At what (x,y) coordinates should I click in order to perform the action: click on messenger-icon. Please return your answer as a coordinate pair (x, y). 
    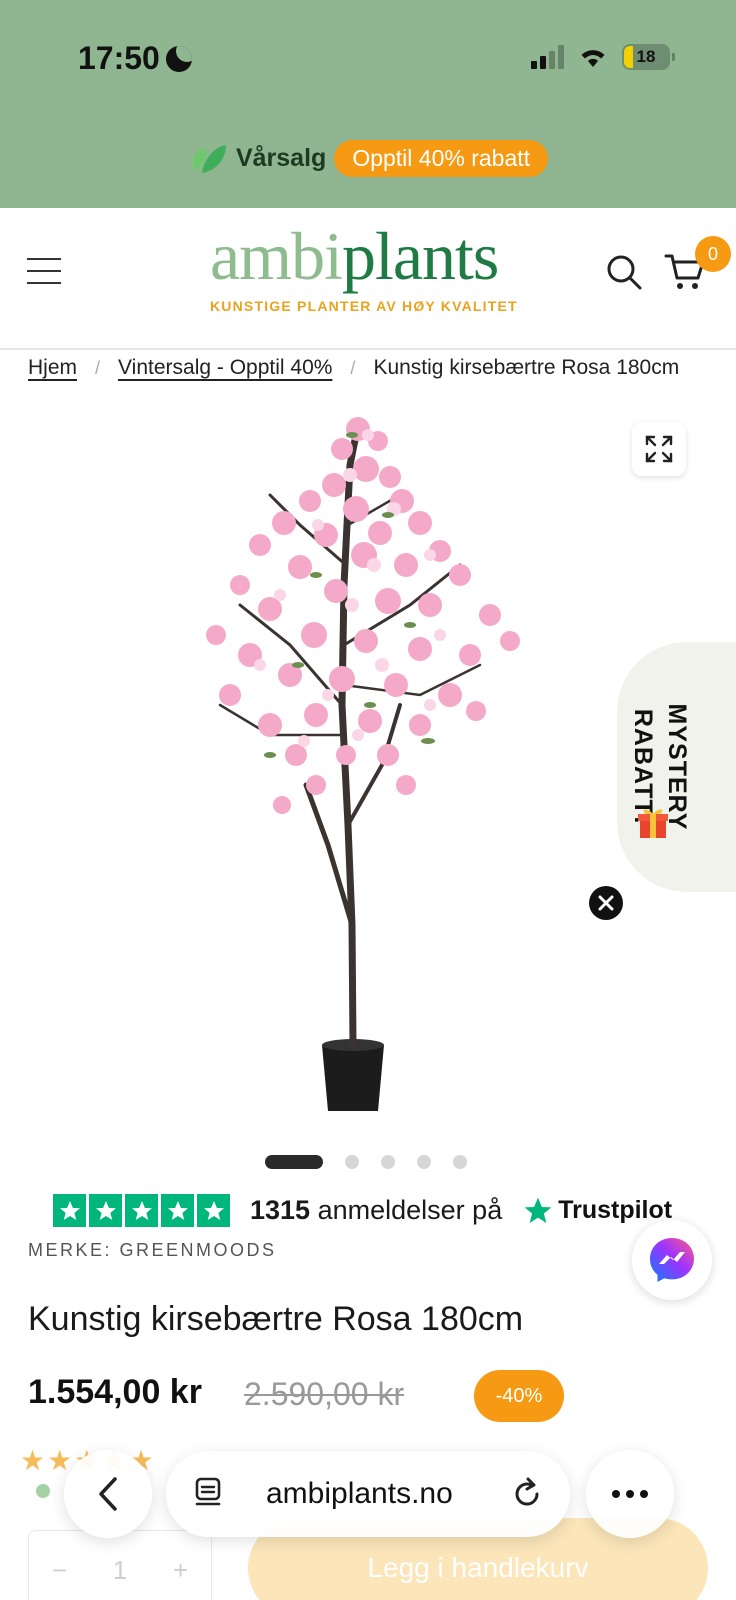
    Looking at the image, I should click on (672, 1260).